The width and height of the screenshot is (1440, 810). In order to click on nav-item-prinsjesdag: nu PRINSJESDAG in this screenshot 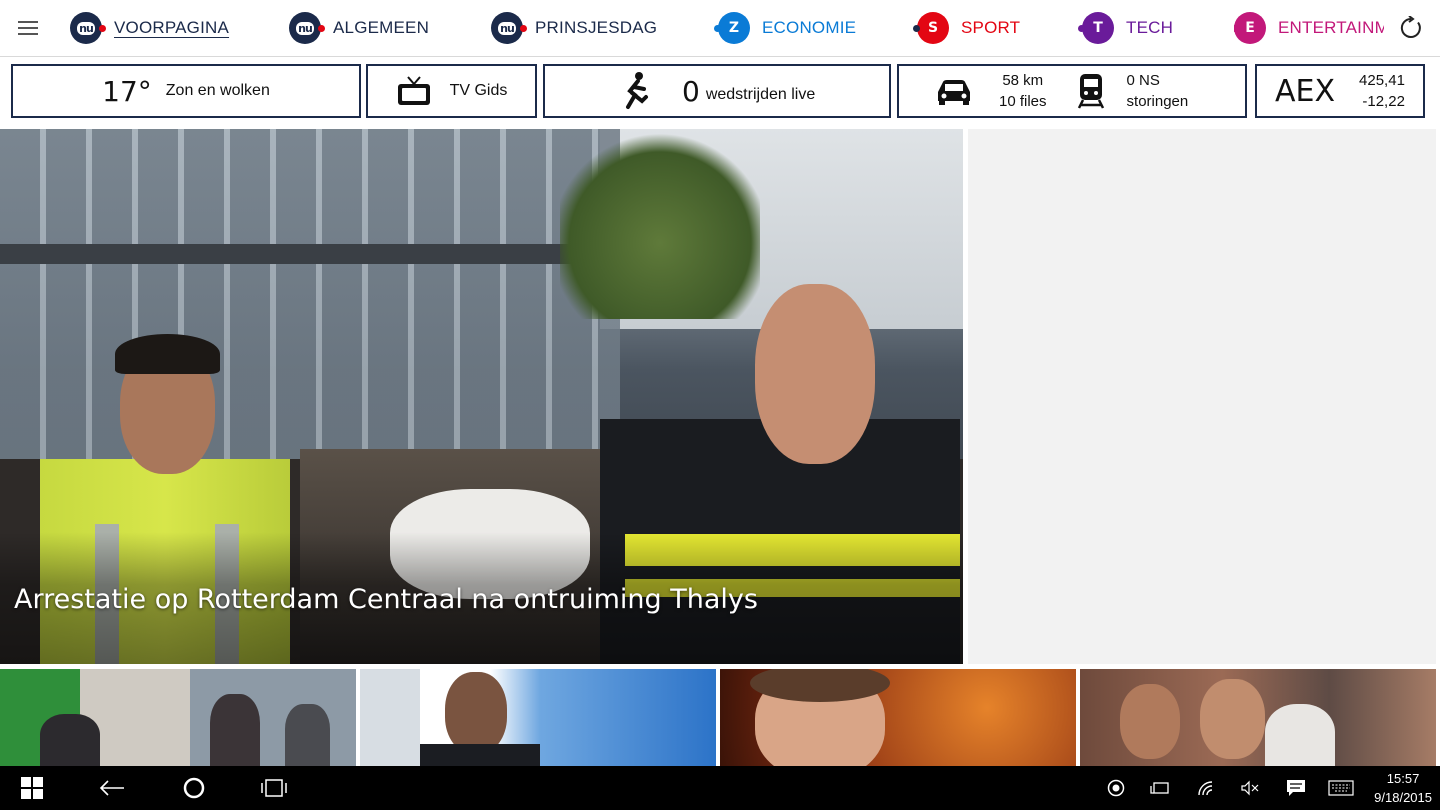, I will do `click(574, 28)`.